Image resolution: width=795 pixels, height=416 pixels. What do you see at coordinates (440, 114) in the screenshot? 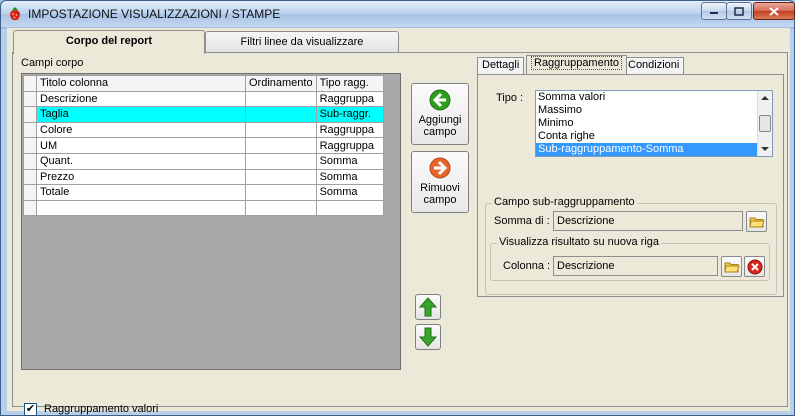
I see `aggiungi-campo-button: Aggiungi campo` at bounding box center [440, 114].